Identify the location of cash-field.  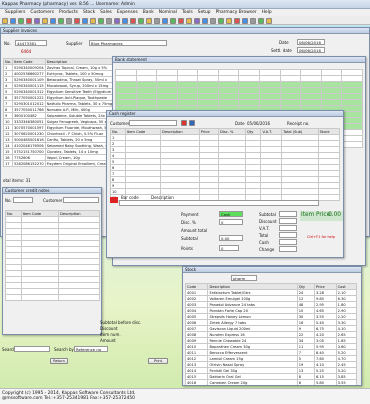
(288, 242).